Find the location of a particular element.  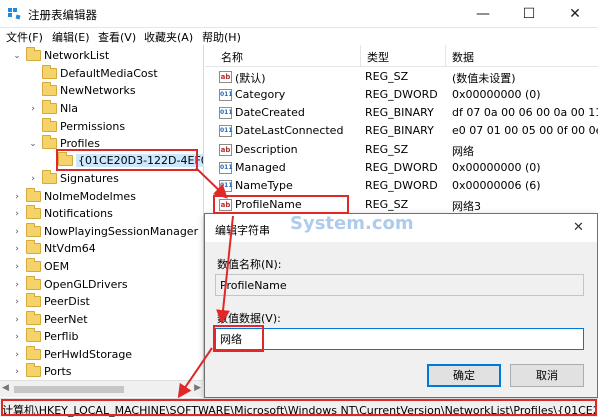

dialog-title: 编辑字符串 is located at coordinates (242, 230).